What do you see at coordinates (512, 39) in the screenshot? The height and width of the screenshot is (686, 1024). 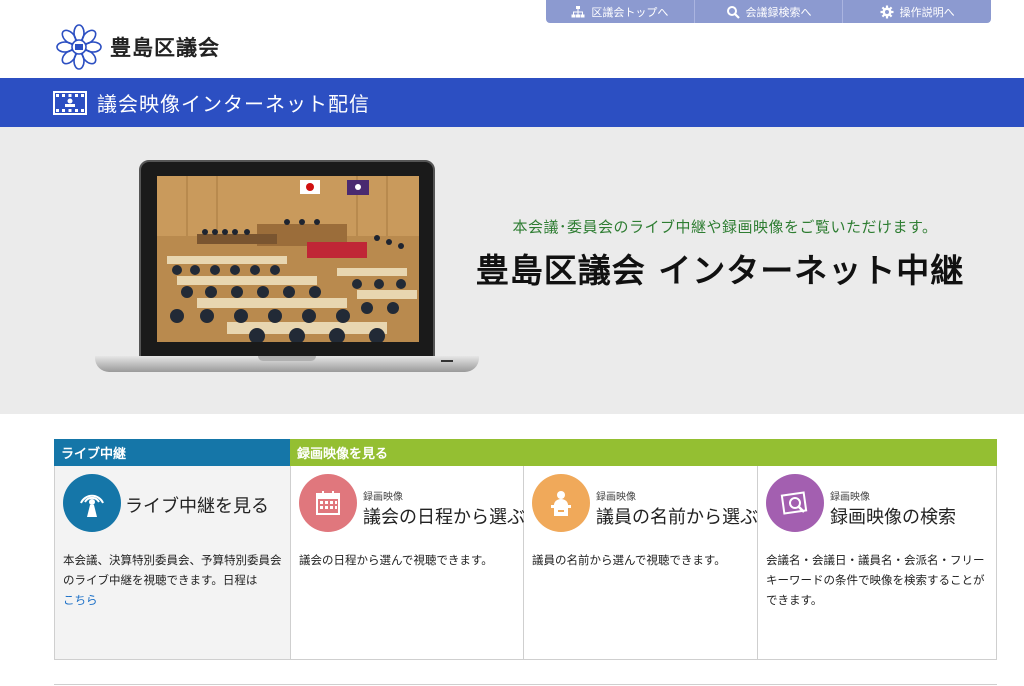 I see `header: 豊島区議会 区議会トップへ 会議録検索へ 操作説明へ` at bounding box center [512, 39].